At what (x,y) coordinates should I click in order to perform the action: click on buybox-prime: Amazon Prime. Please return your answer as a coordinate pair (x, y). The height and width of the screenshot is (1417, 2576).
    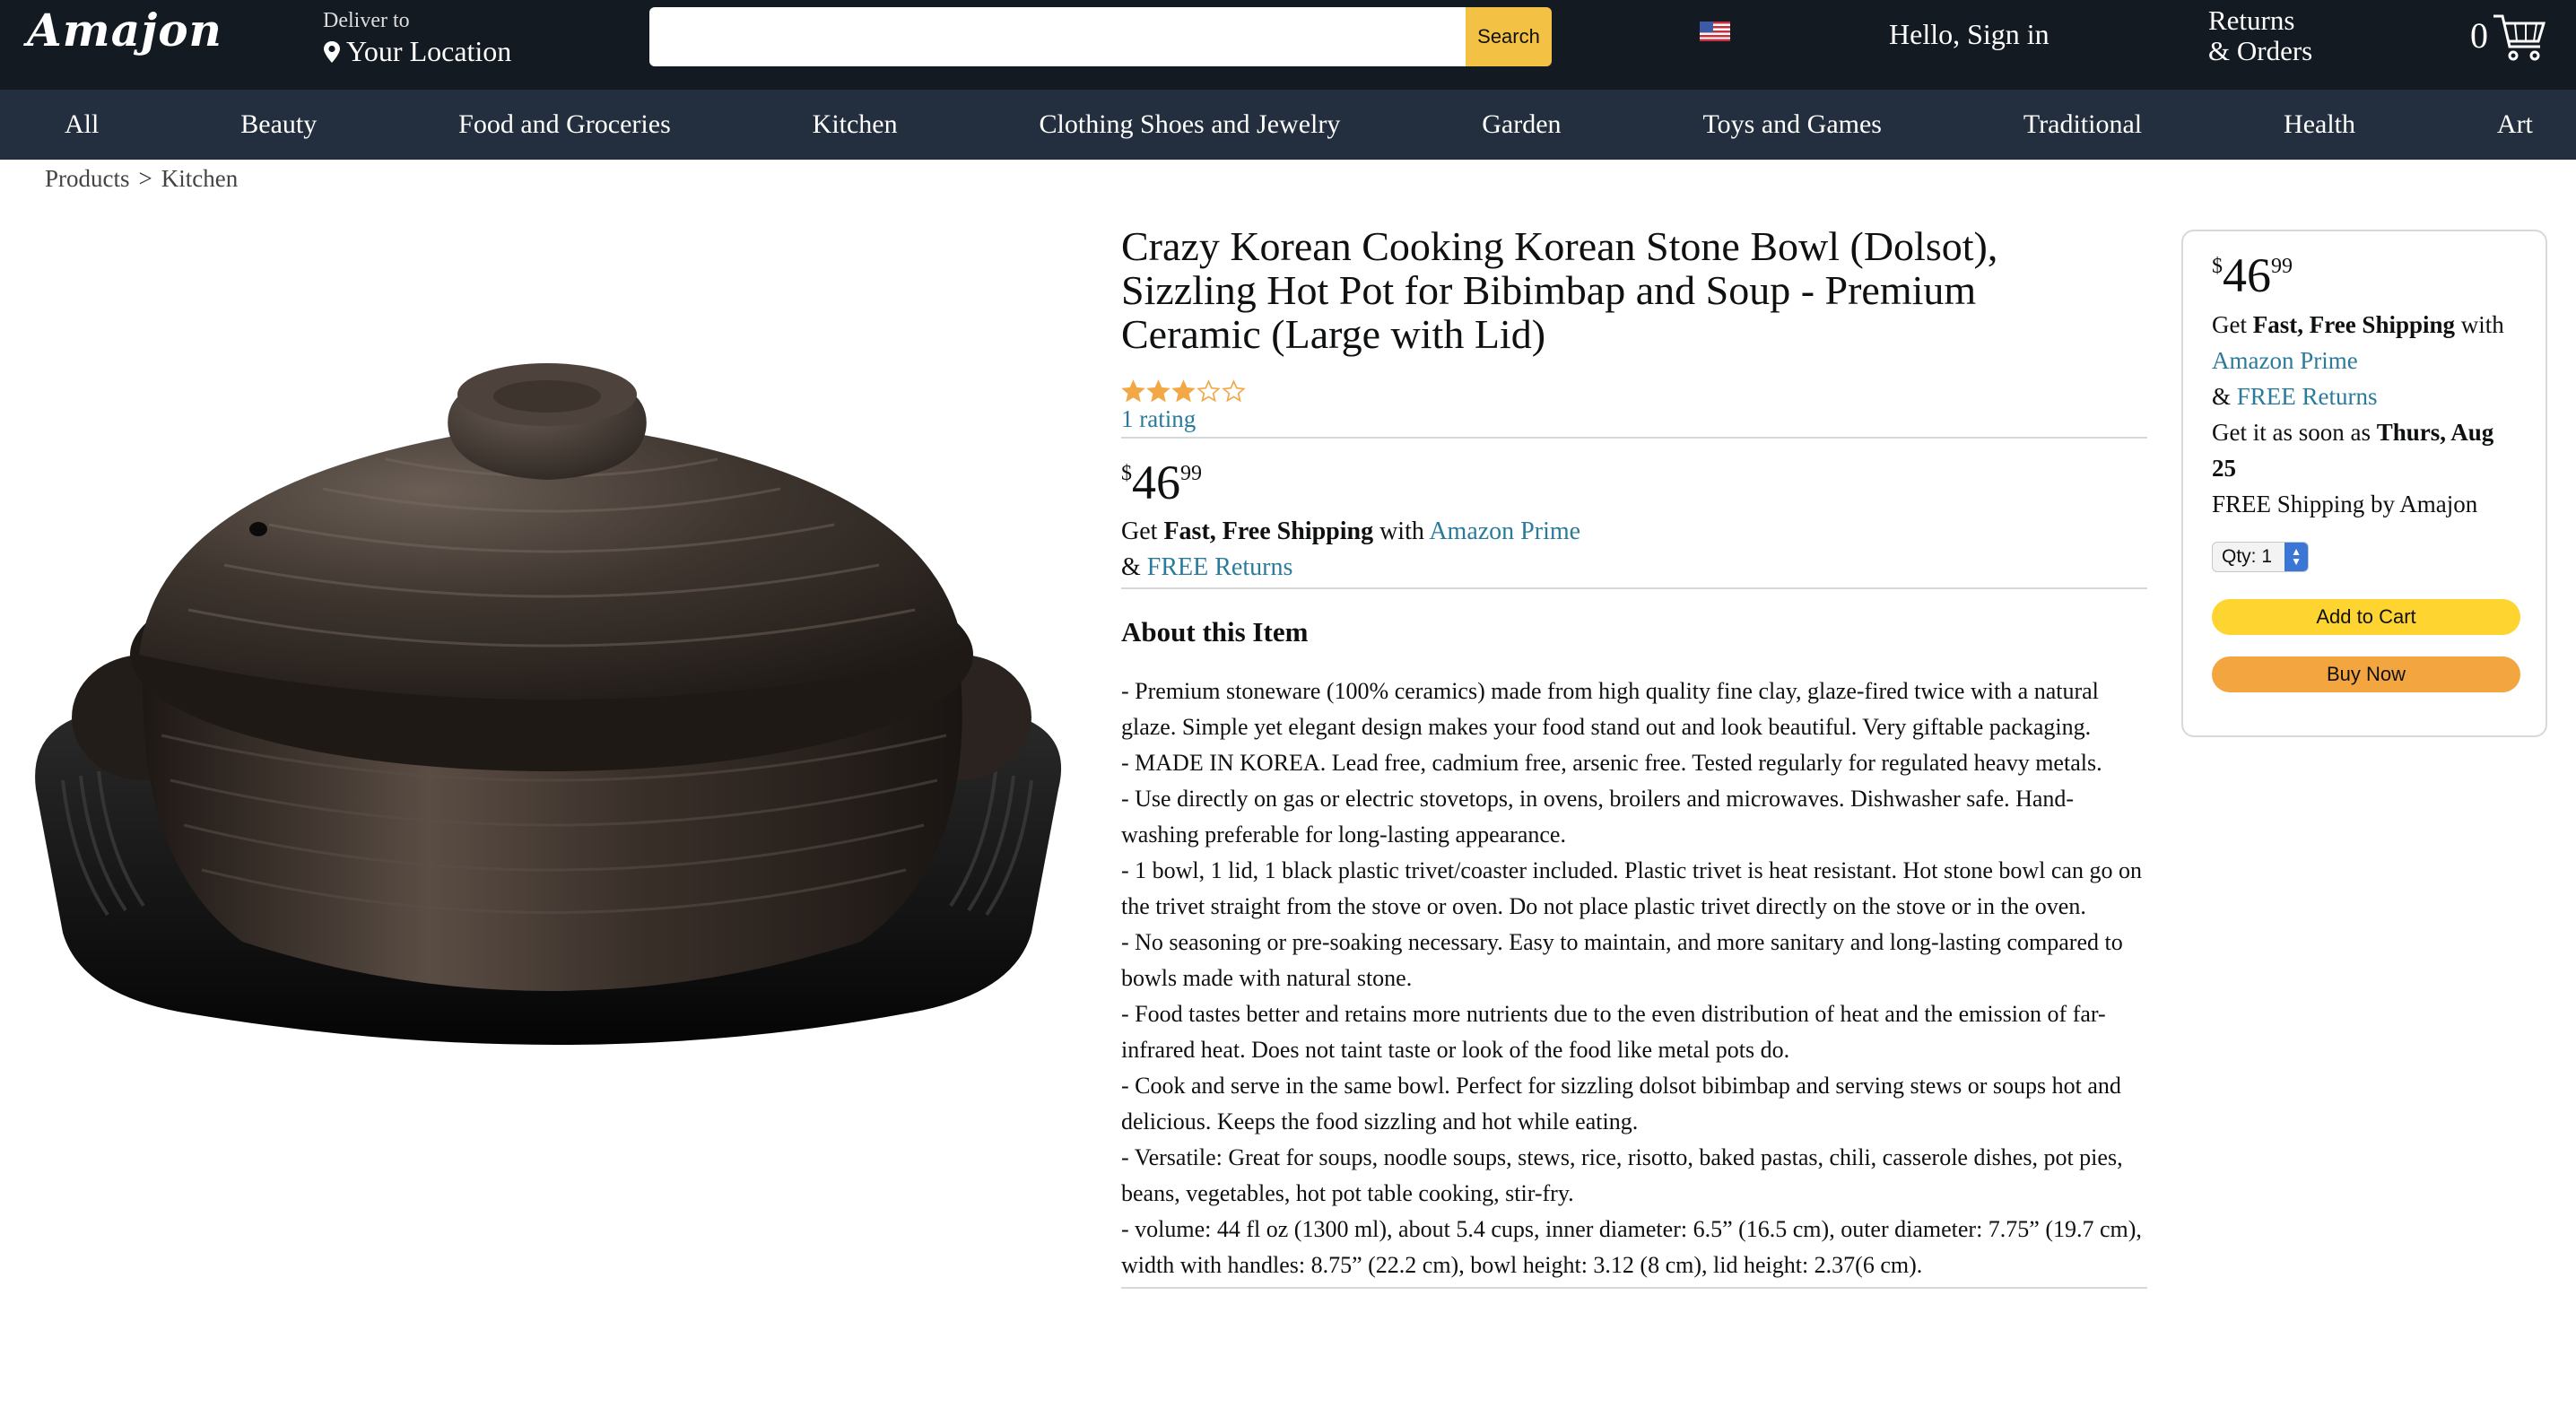
    Looking at the image, I should click on (2364, 360).